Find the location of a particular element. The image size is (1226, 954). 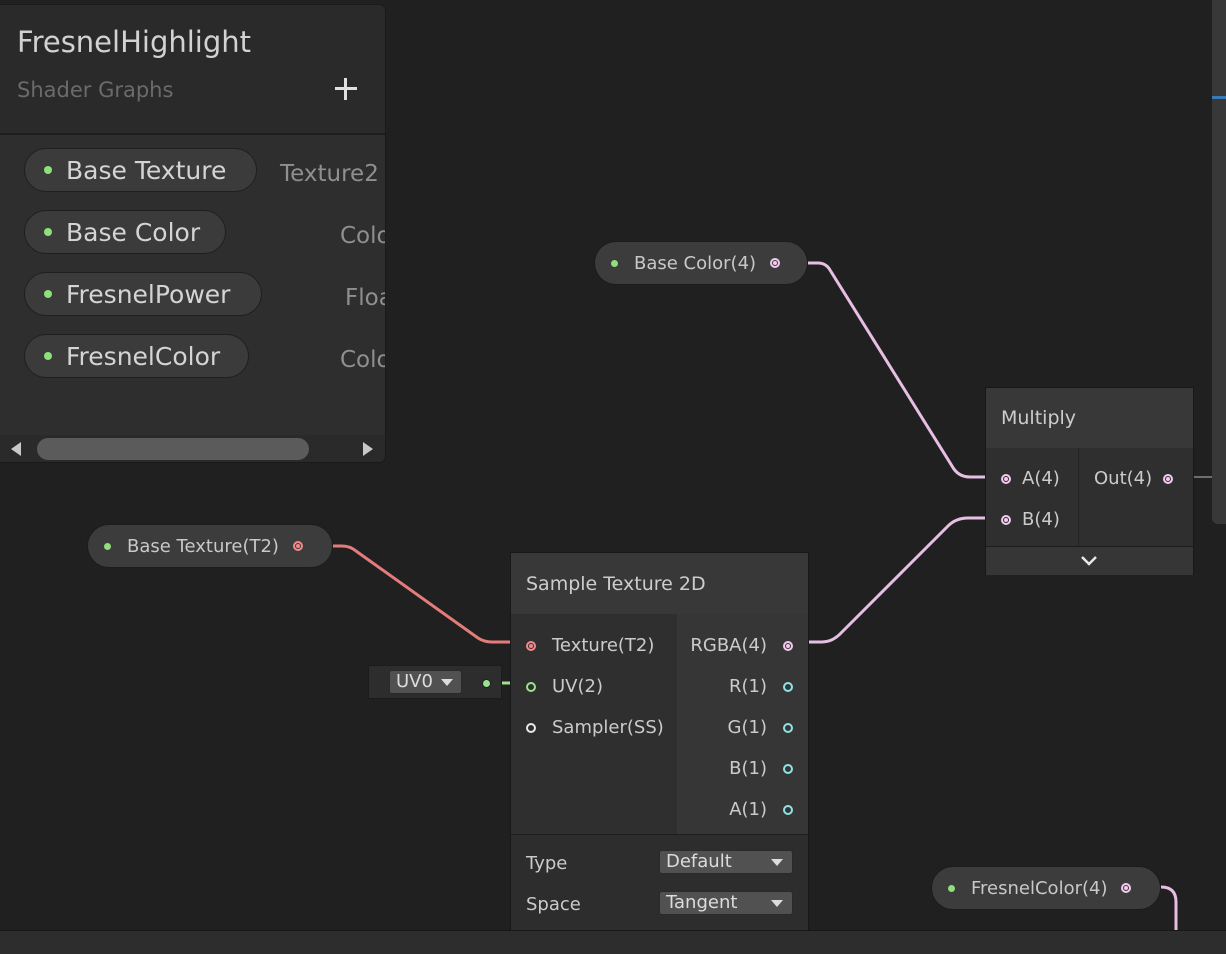

node-header: Multiply is located at coordinates (1089, 418).